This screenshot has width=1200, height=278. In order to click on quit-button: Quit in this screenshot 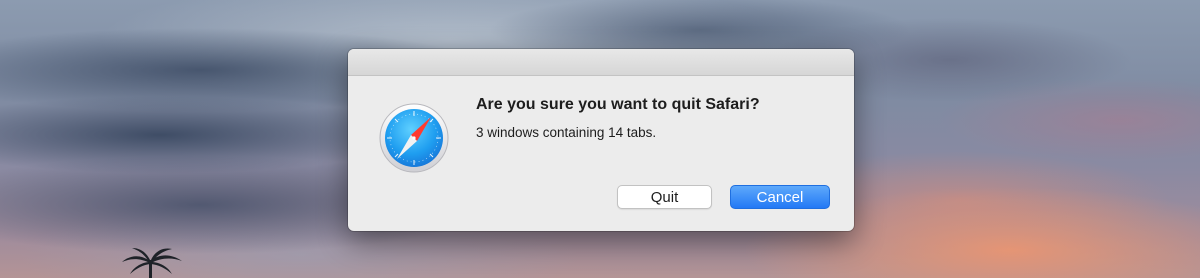, I will do `click(664, 197)`.